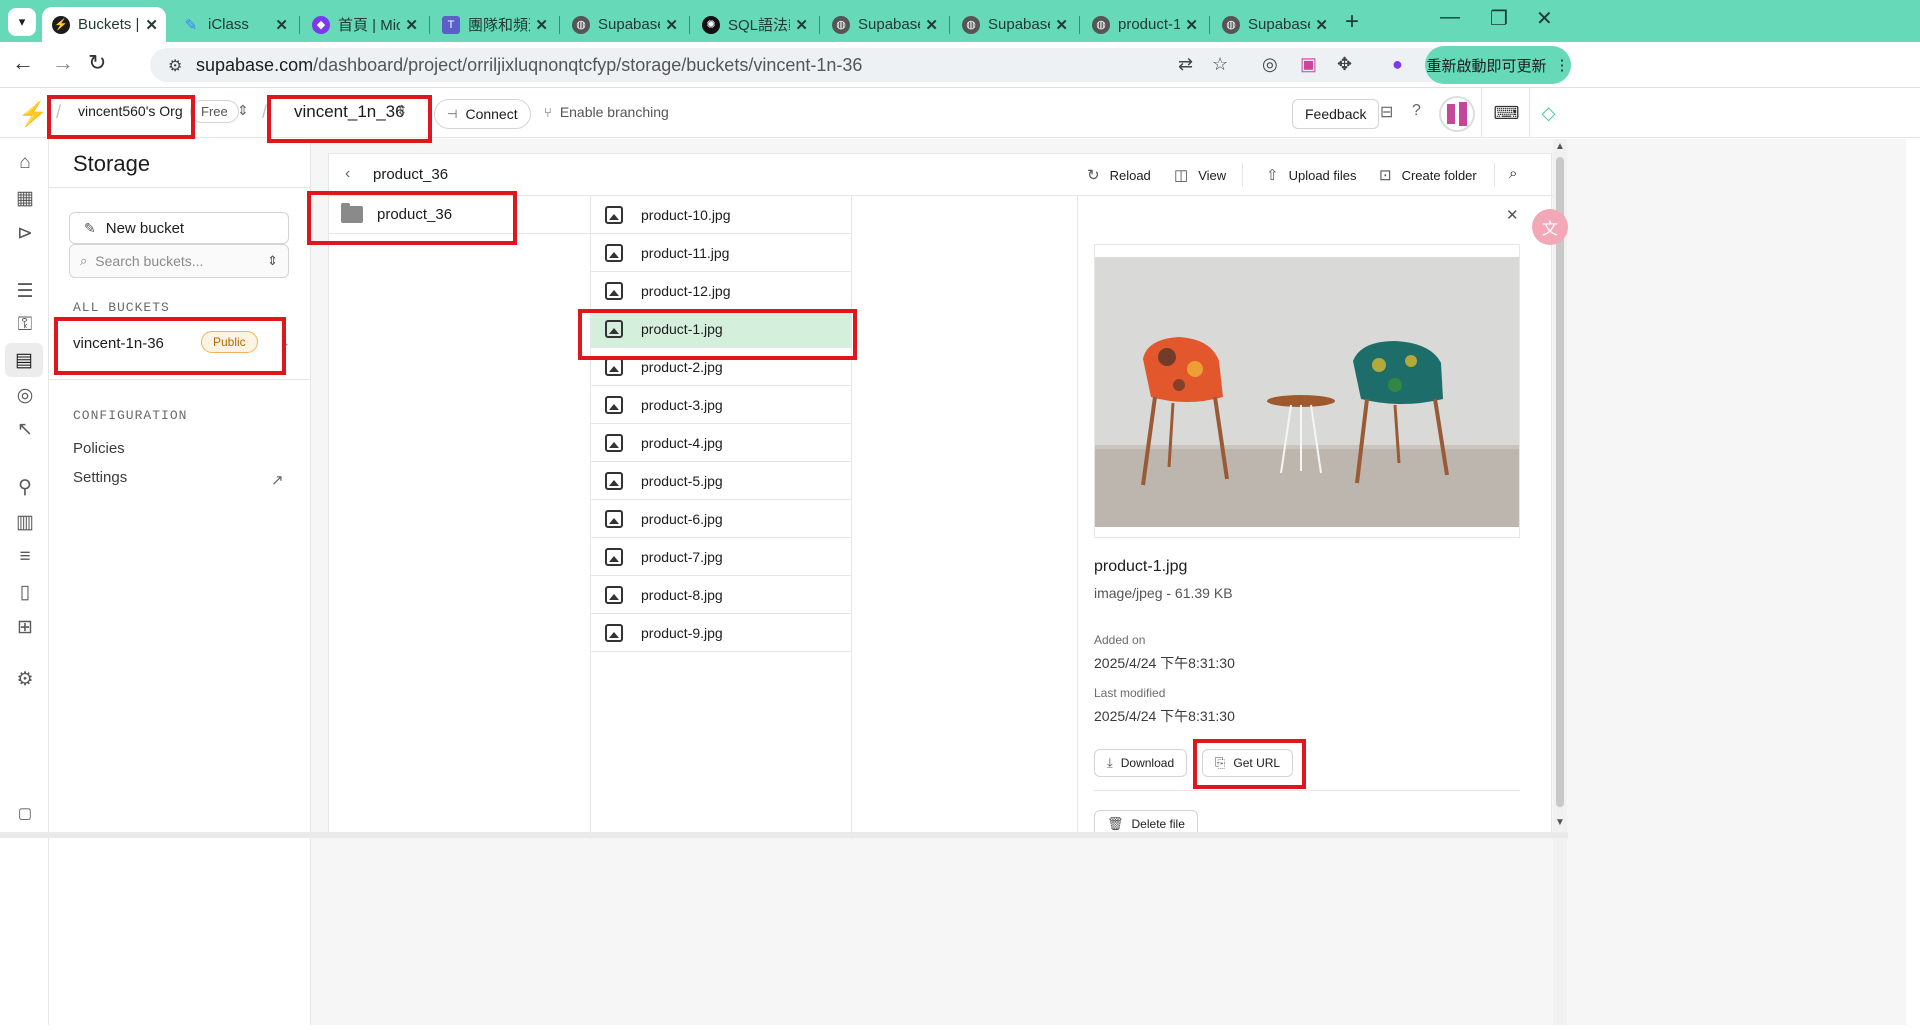  Describe the element at coordinates (1560, 822) in the screenshot. I see `scroll-down-icon: ▼` at that location.